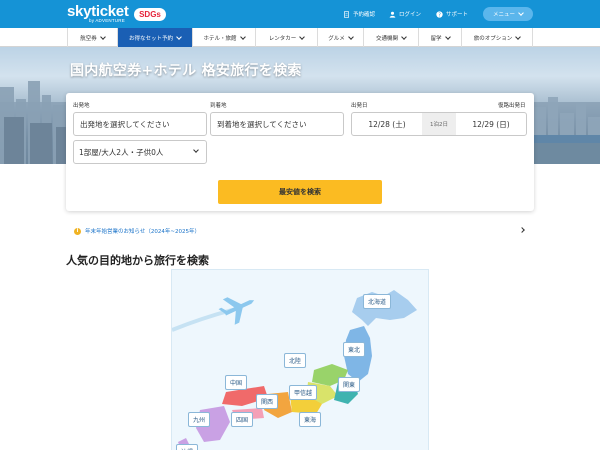 The image size is (600, 450). Describe the element at coordinates (88, 38) in the screenshot. I see `nav-item-label: 航空券` at that location.